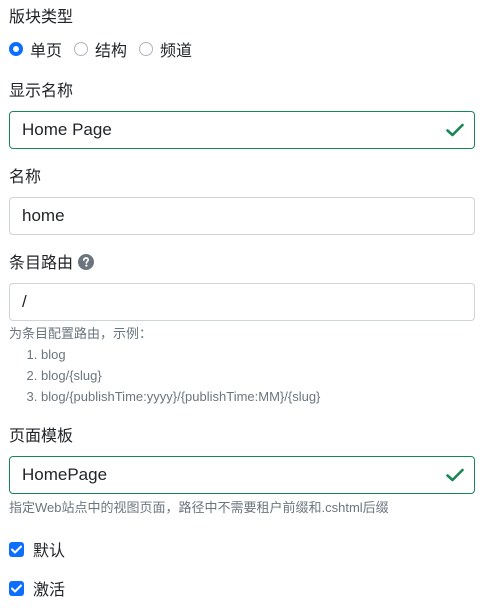 The width and height of the screenshot is (484, 611). Describe the element at coordinates (49, 590) in the screenshot. I see `active-checkbox-label: 激活` at that location.